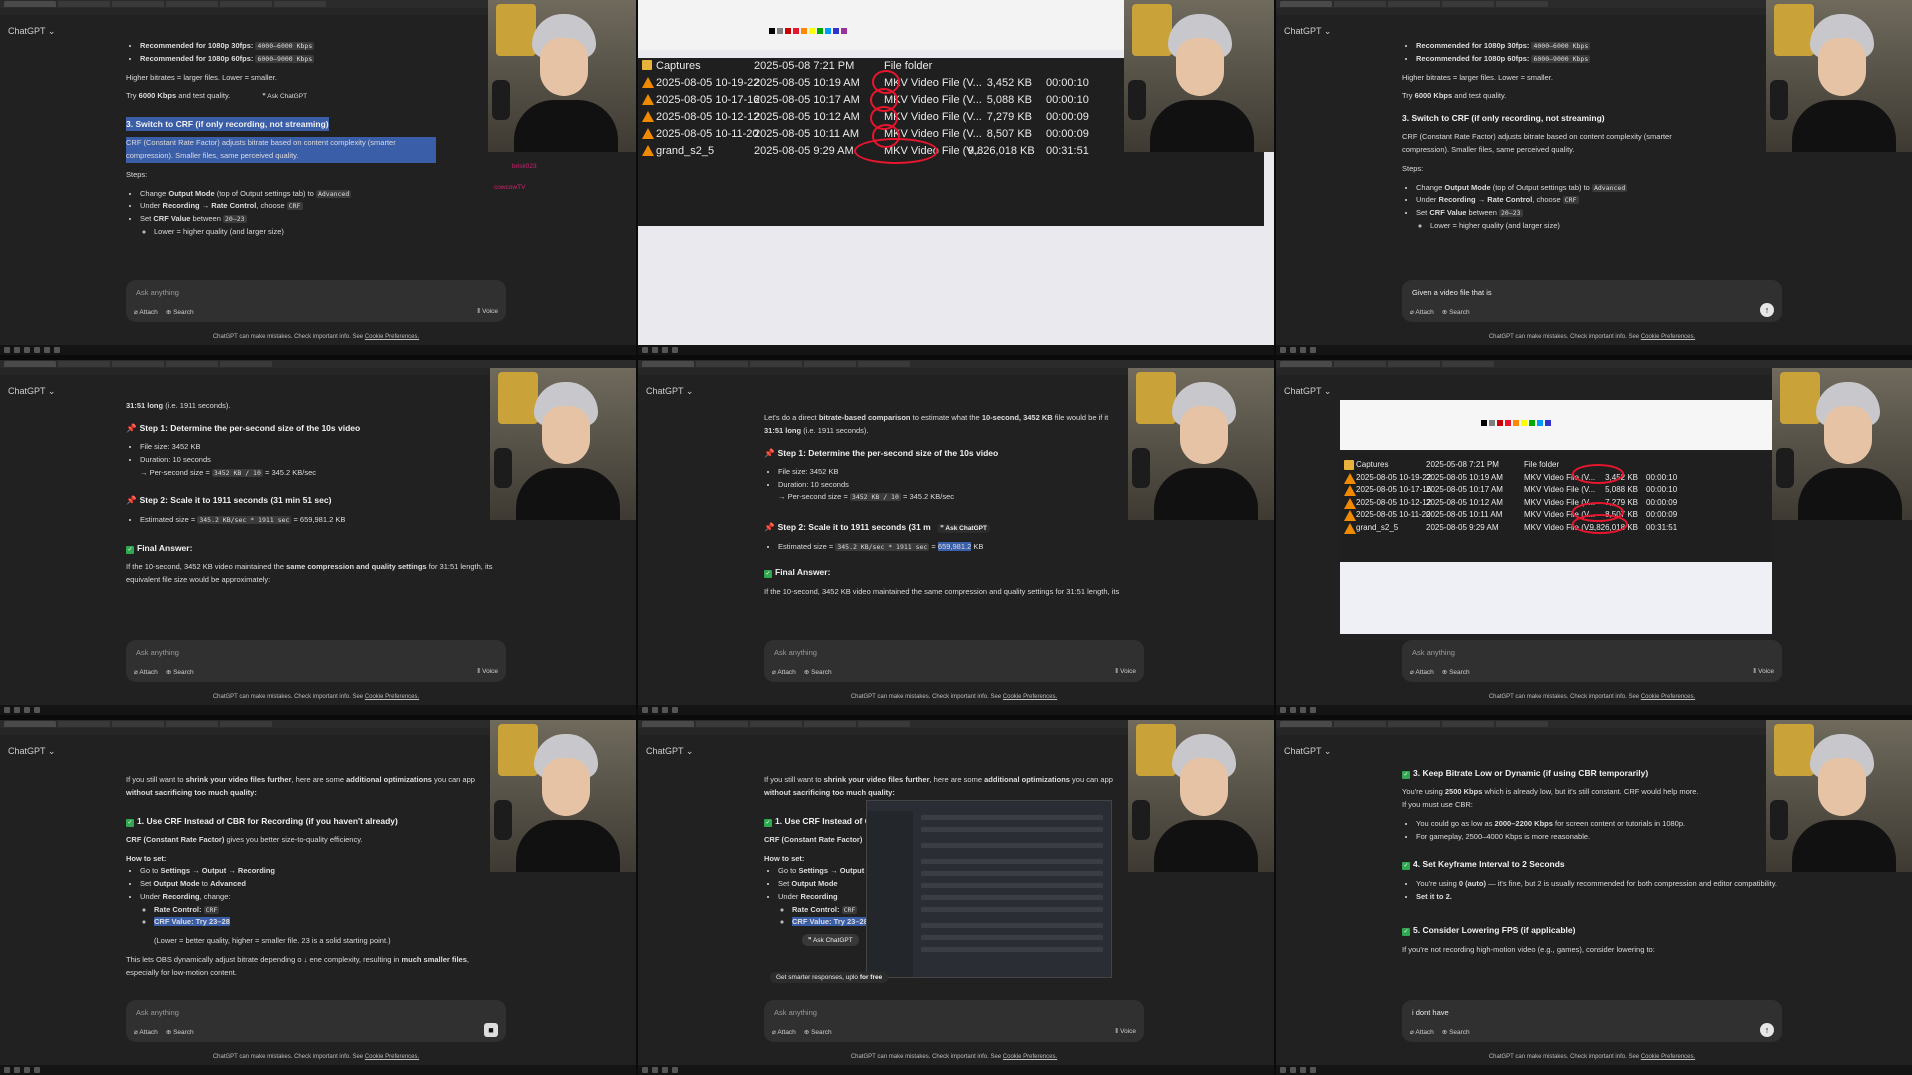  What do you see at coordinates (1394, 477) in the screenshot?
I see `file-name: 2025-08-05 10-19-22` at bounding box center [1394, 477].